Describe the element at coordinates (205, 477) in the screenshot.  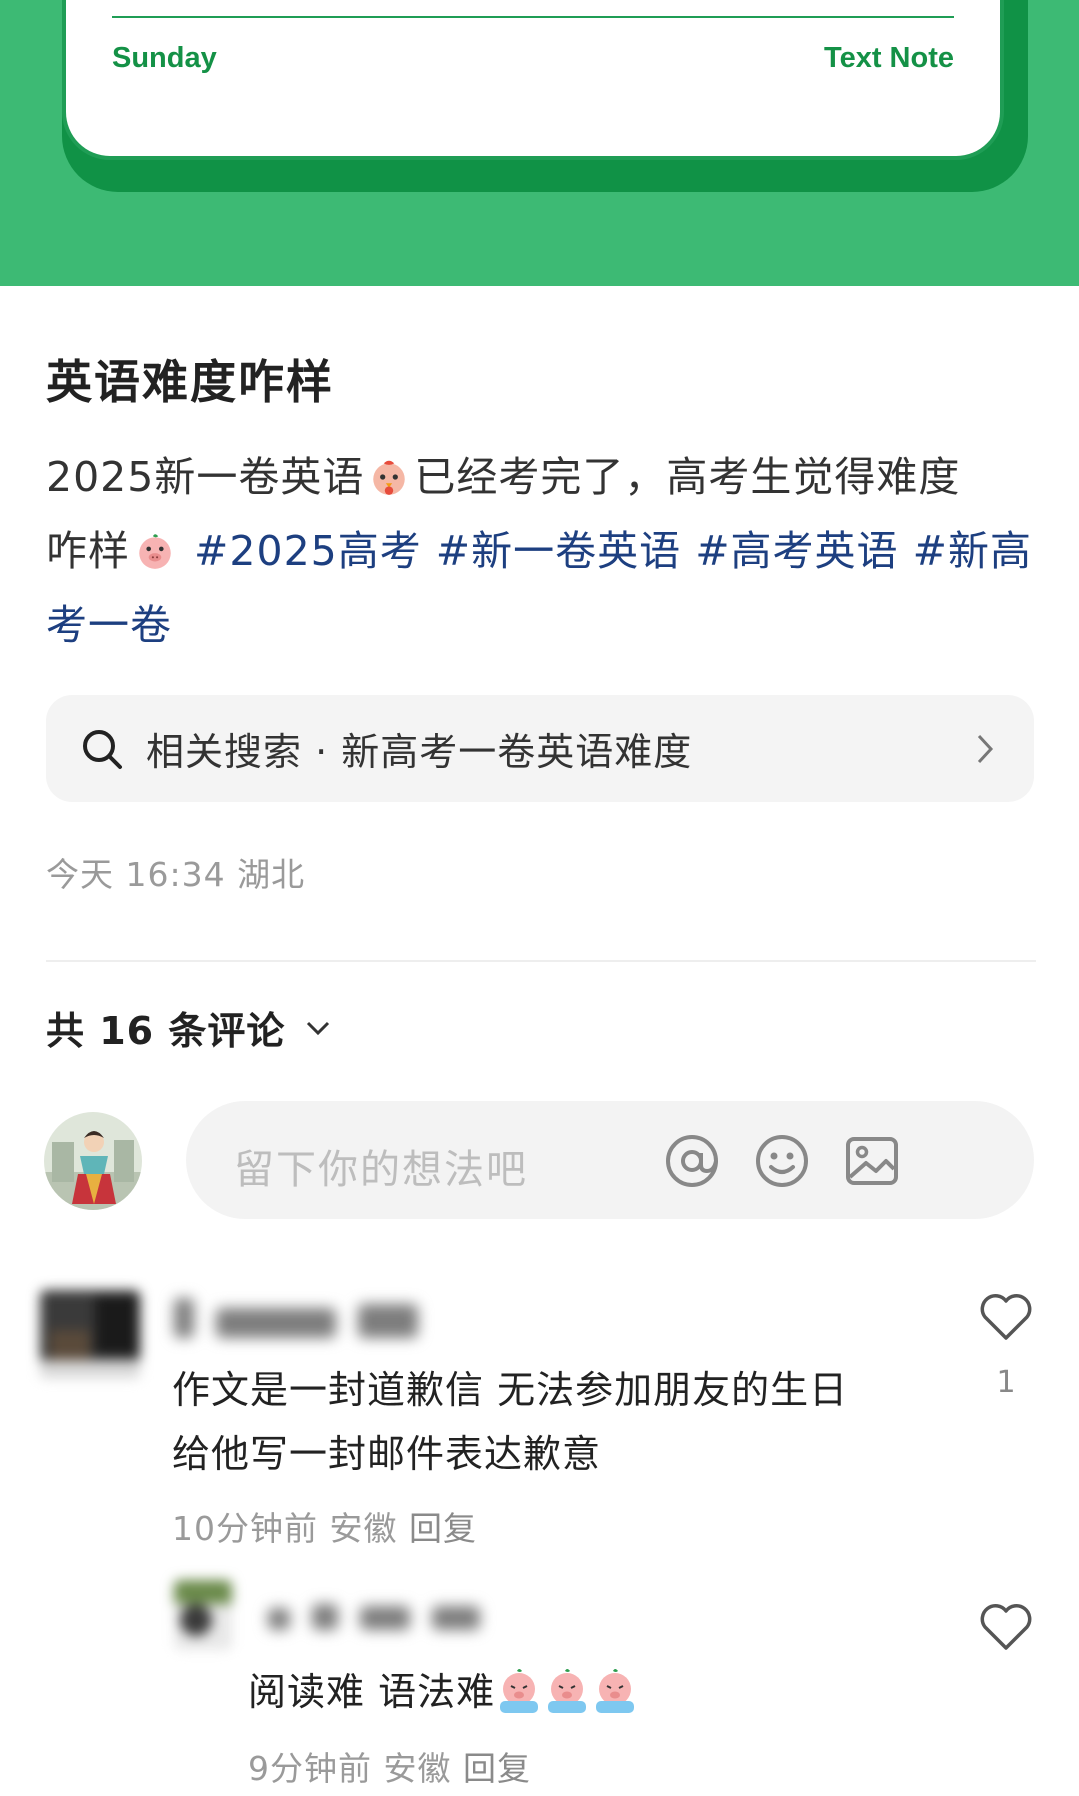
I see `post-text: 2025新一卷英语` at that location.